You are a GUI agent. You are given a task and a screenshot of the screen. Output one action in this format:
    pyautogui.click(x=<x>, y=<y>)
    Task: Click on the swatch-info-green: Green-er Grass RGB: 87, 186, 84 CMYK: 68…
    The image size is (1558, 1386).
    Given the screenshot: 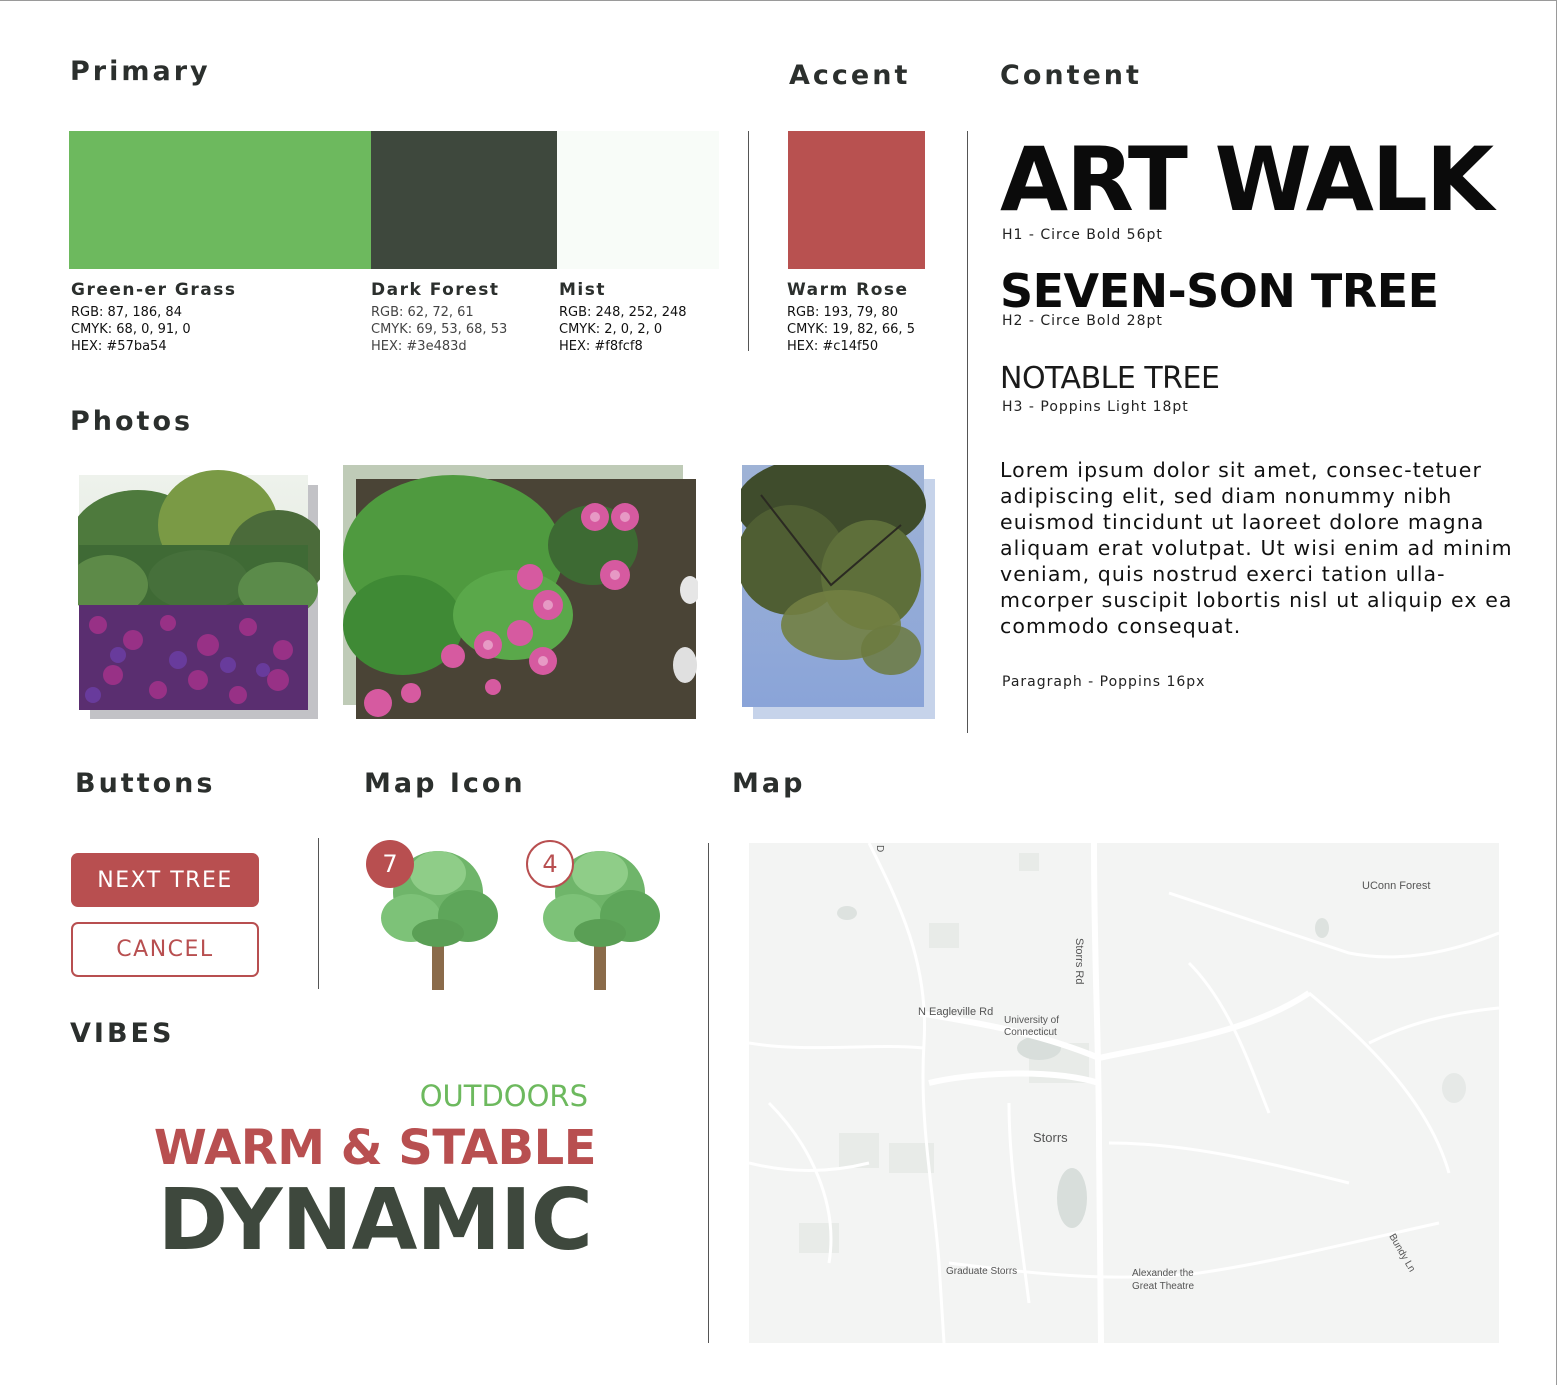 What is the action you would take?
    pyautogui.click(x=153, y=317)
    